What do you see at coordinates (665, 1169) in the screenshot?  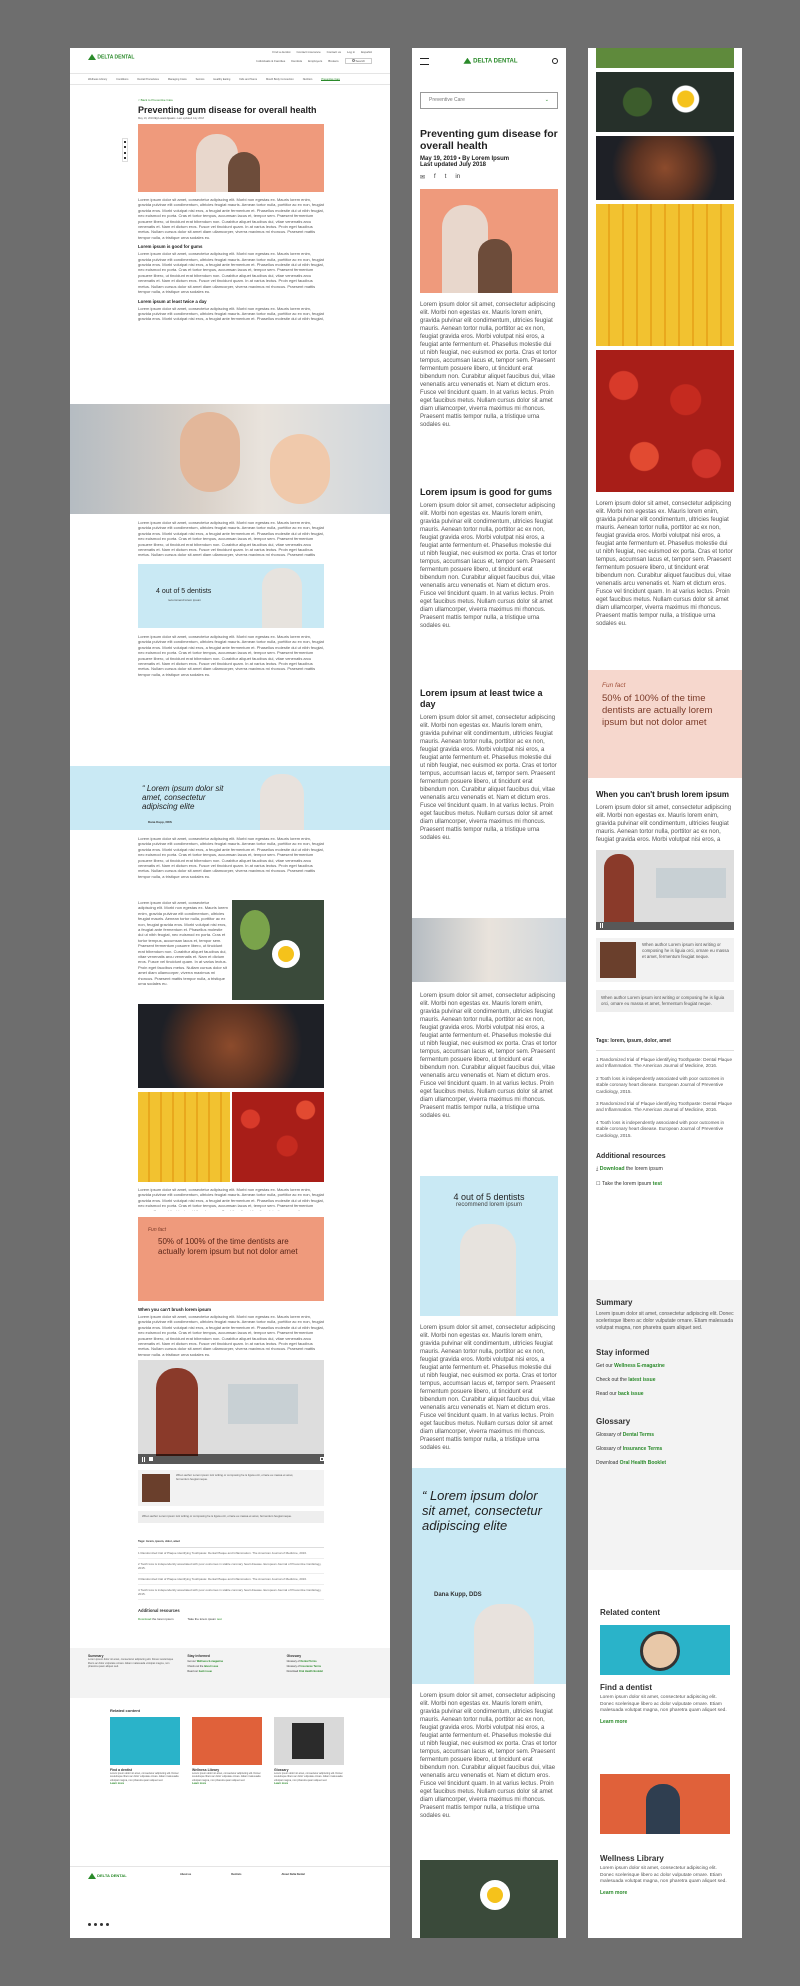 I see `mobile-download-link: ⤓ Download the lorem ipsum` at bounding box center [665, 1169].